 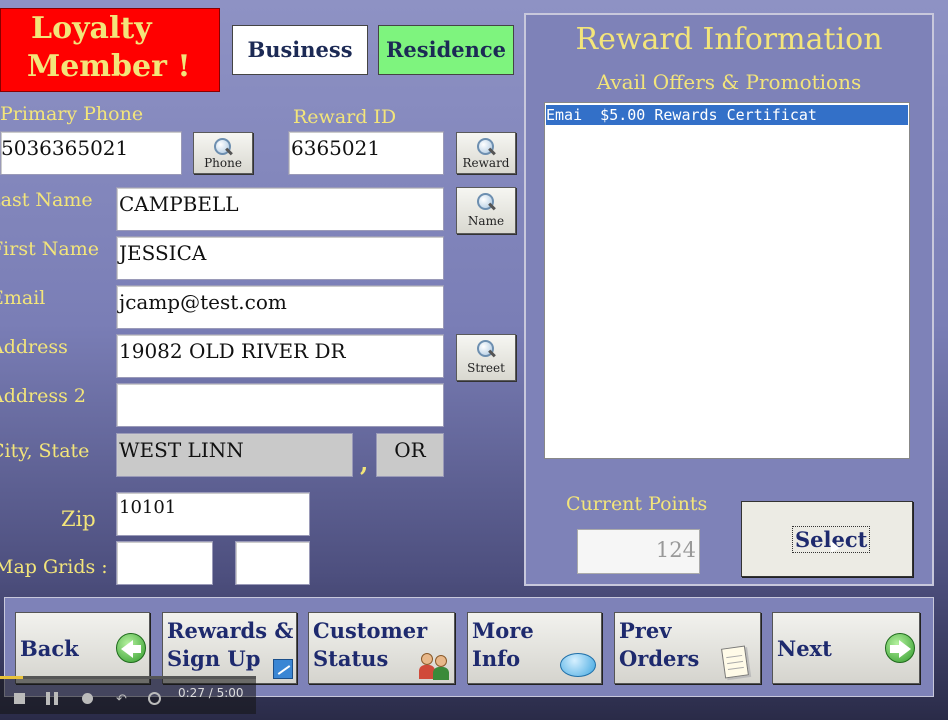 What do you see at coordinates (846, 648) in the screenshot?
I see `next-button: Next` at bounding box center [846, 648].